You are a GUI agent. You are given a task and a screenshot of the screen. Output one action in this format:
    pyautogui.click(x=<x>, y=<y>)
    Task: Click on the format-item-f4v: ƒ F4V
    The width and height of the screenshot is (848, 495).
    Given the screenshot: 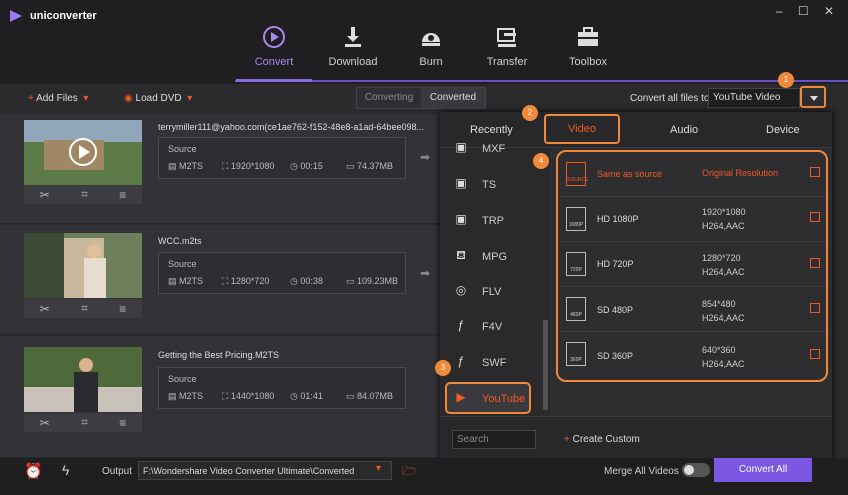 What is the action you would take?
    pyautogui.click(x=499, y=327)
    